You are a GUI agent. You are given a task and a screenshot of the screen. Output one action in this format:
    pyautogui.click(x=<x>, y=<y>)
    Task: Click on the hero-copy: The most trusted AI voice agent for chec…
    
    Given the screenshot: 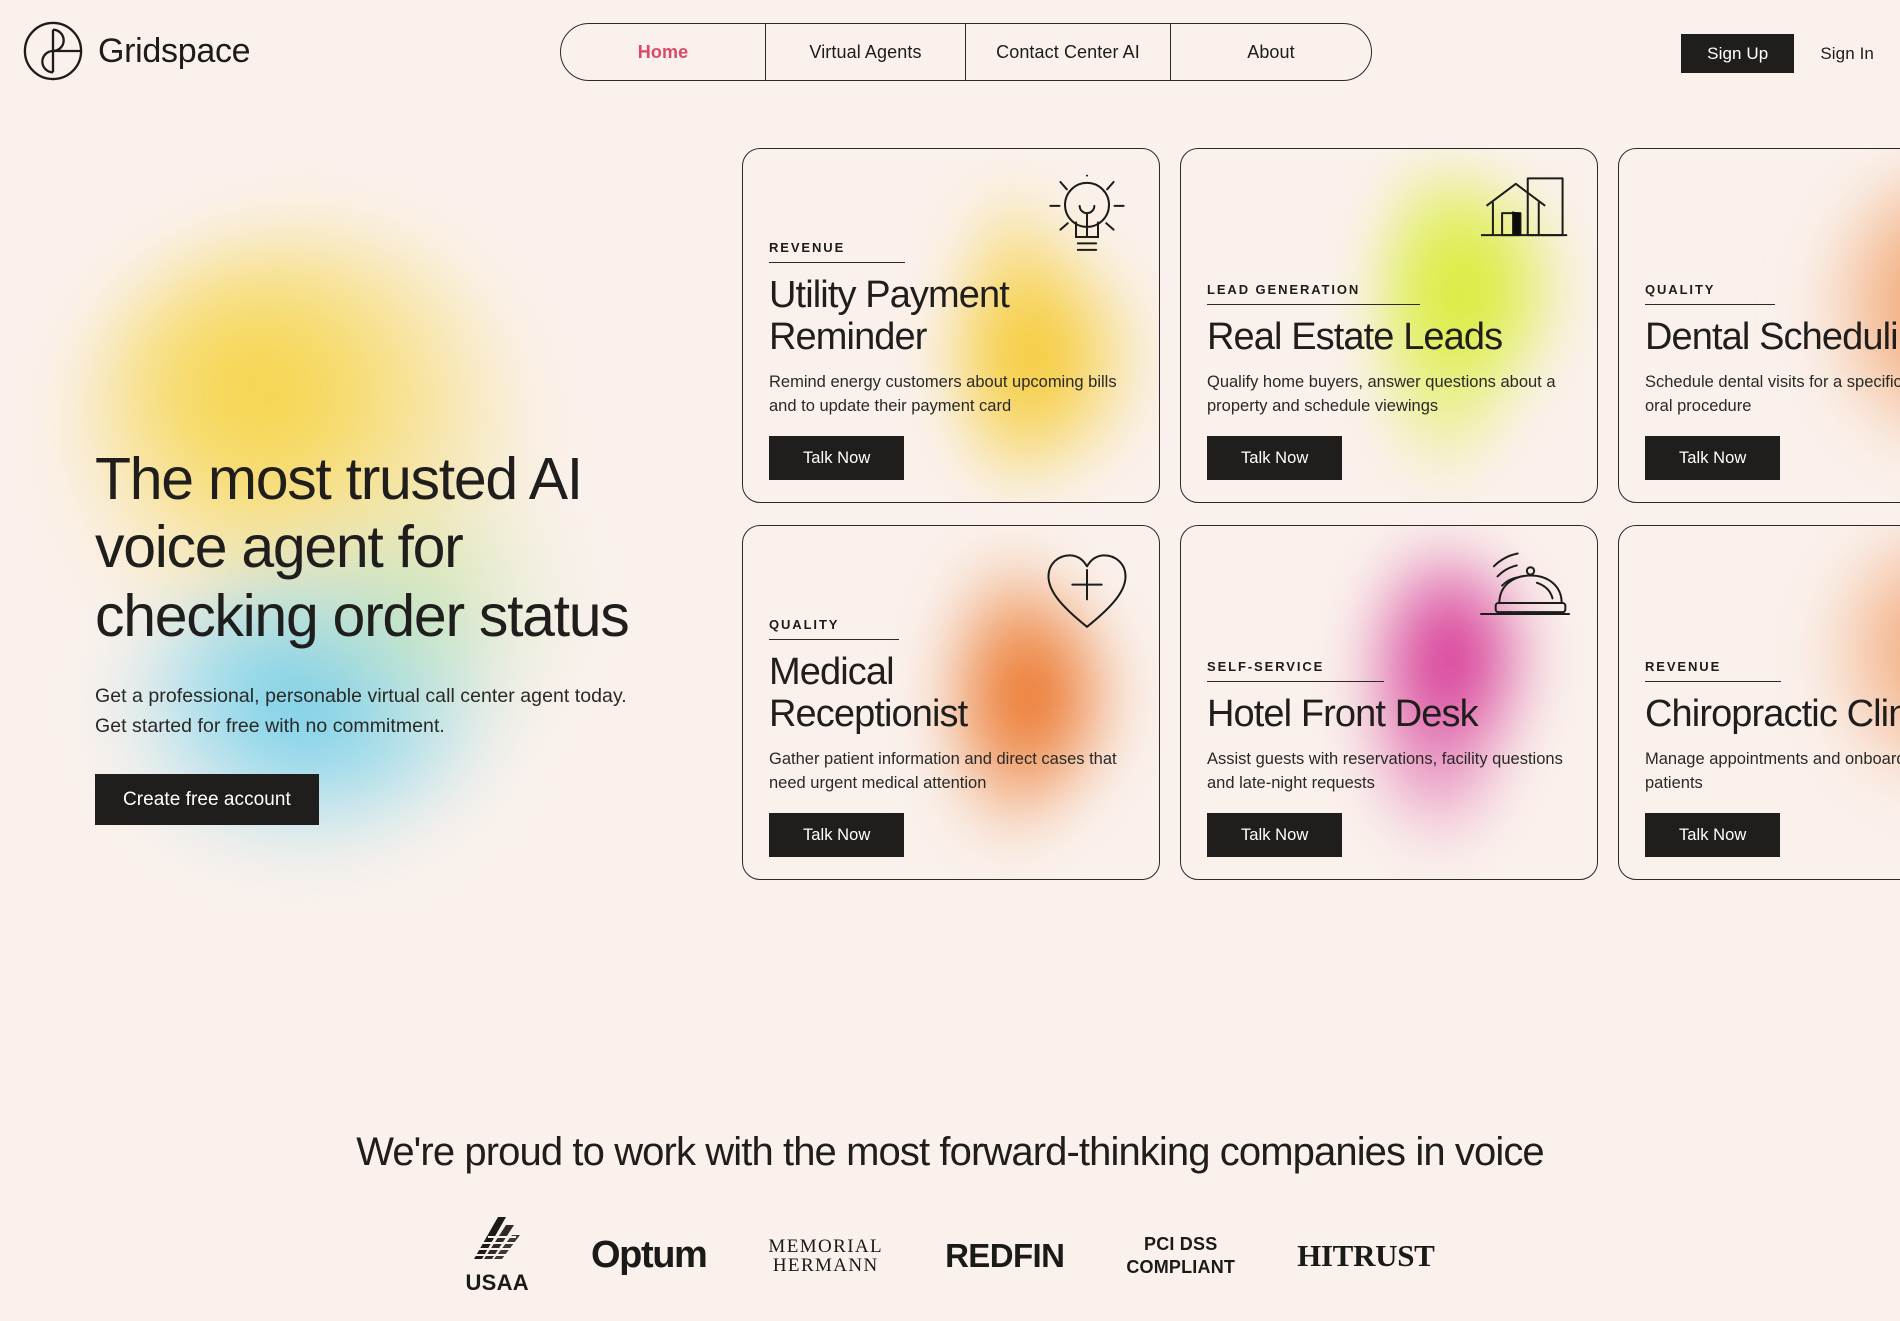 What is the action you would take?
    pyautogui.click(x=385, y=635)
    